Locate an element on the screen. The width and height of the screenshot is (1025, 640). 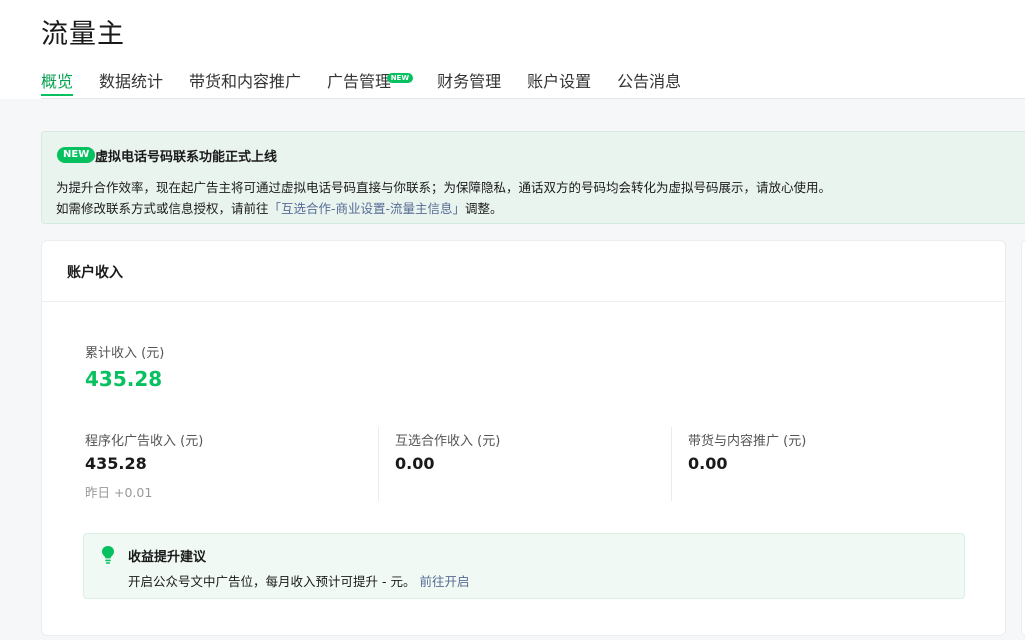
tab-label: 概览 is located at coordinates (57, 81).